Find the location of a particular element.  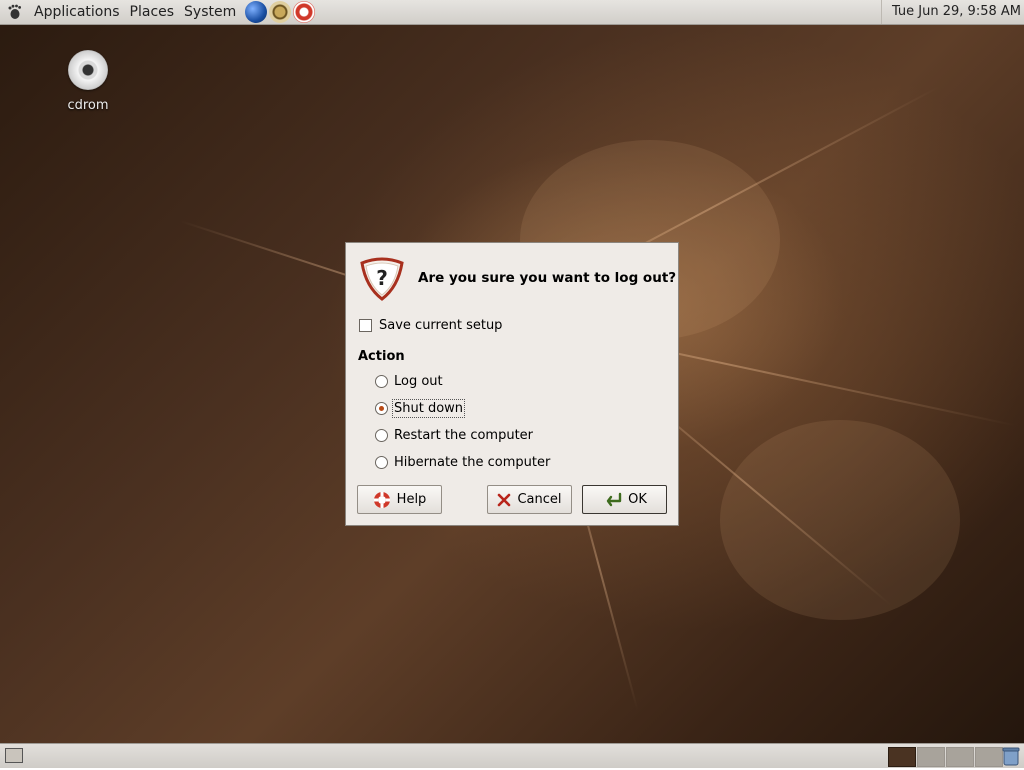

option-hibernate: Hibernate the computer is located at coordinates (462, 462).